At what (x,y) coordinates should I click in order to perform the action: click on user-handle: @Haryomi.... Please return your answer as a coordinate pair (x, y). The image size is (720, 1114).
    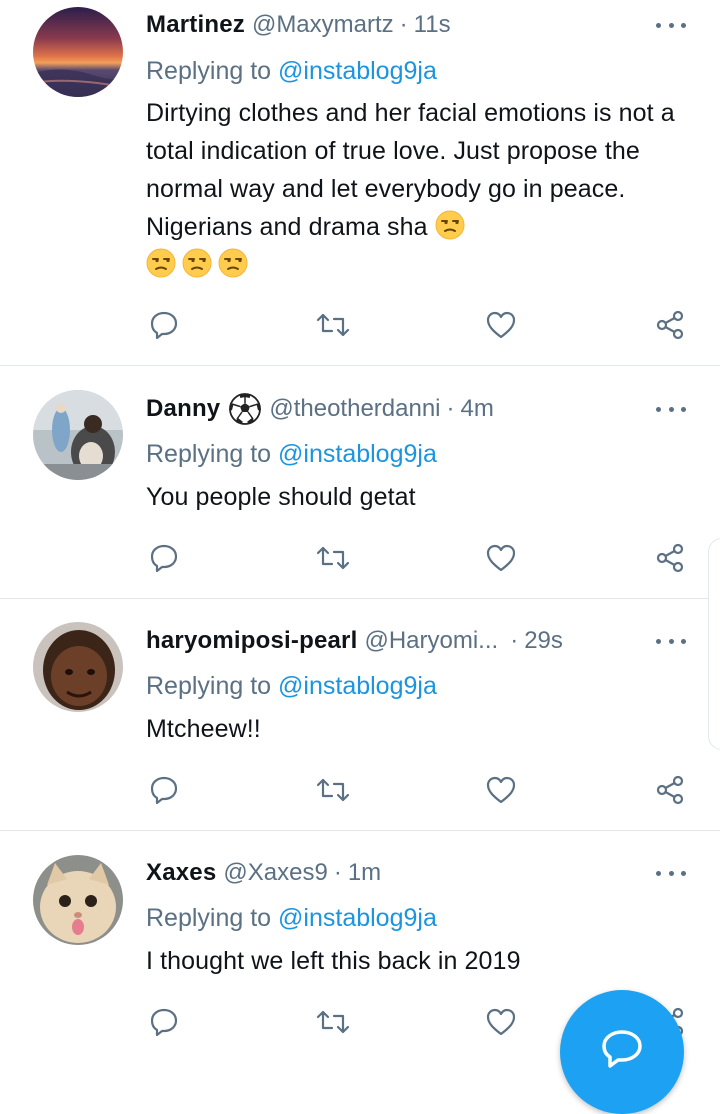
    Looking at the image, I should click on (431, 641).